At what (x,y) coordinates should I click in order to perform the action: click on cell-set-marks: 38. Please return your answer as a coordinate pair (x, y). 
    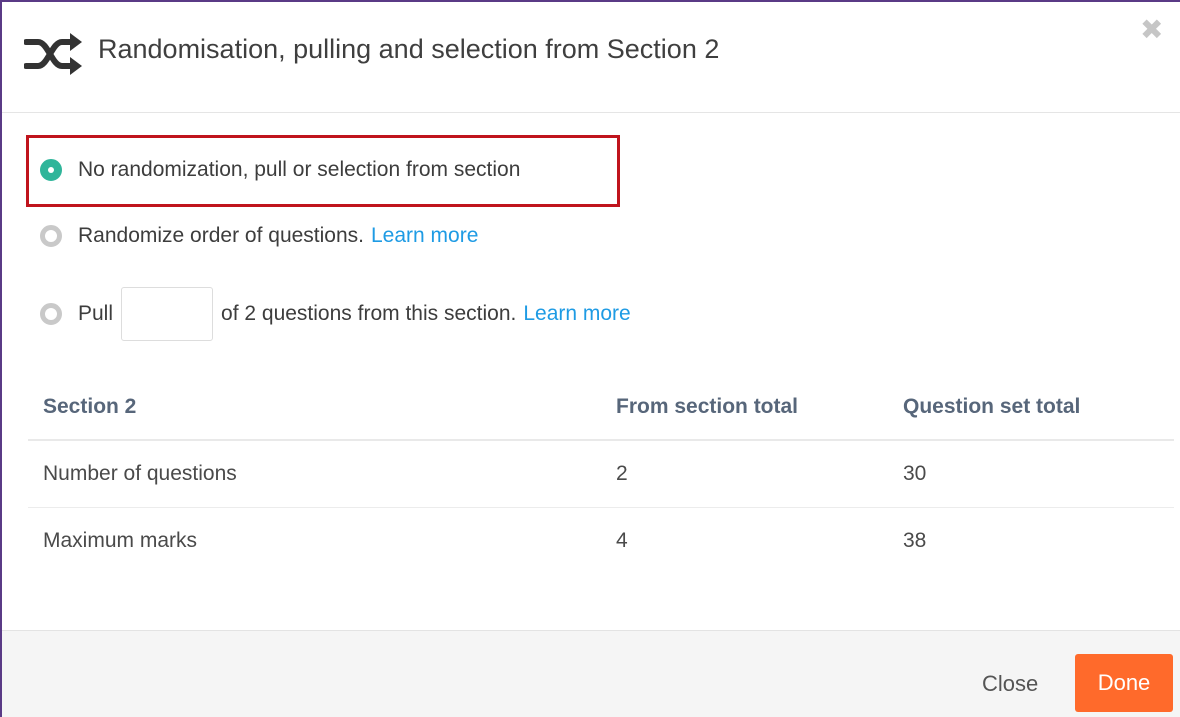
    Looking at the image, I should click on (915, 540).